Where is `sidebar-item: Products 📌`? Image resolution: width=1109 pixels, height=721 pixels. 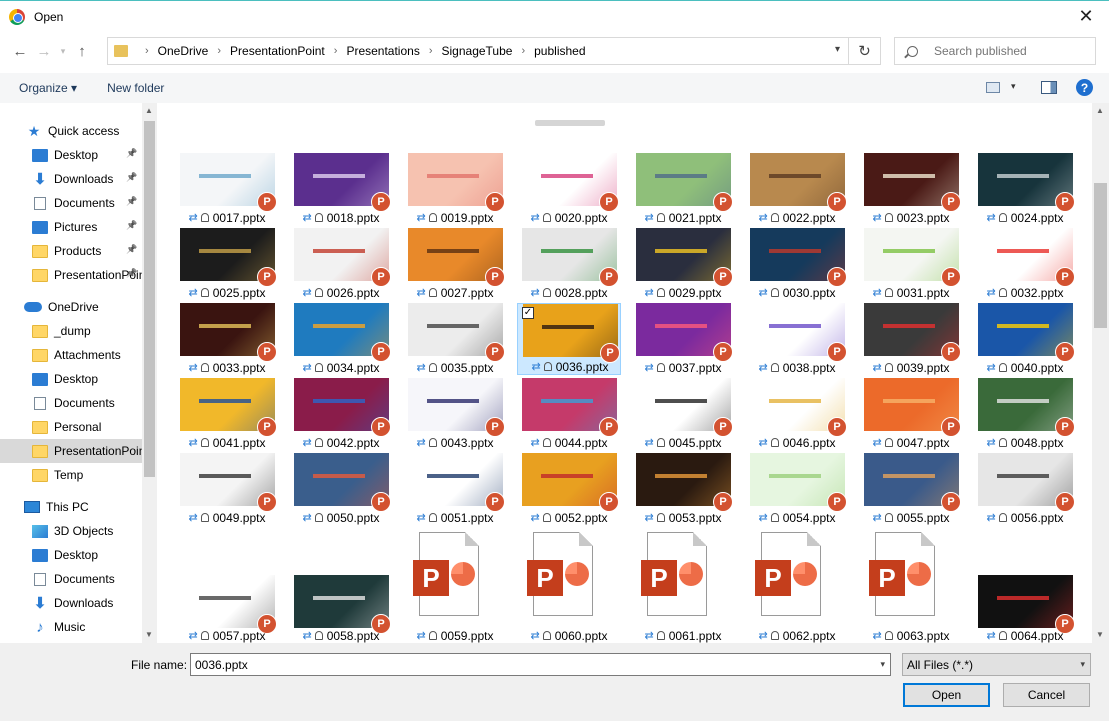 sidebar-item: Products 📌 is located at coordinates (71, 251).